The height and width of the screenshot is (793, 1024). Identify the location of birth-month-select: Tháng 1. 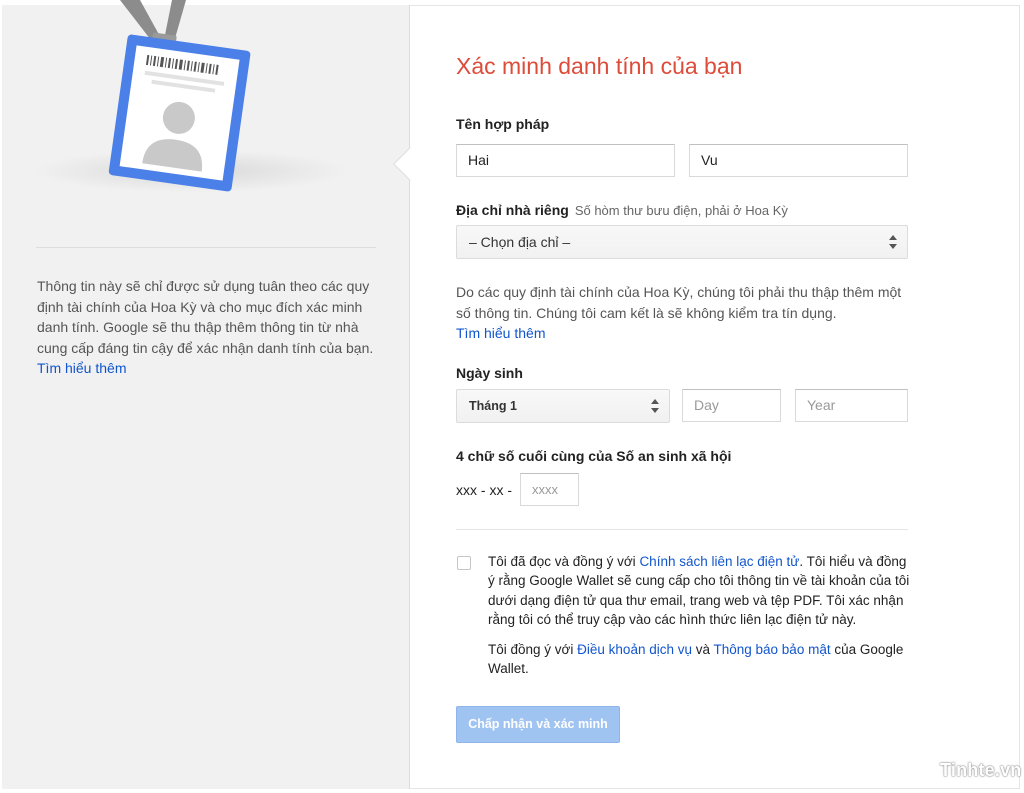
(563, 406).